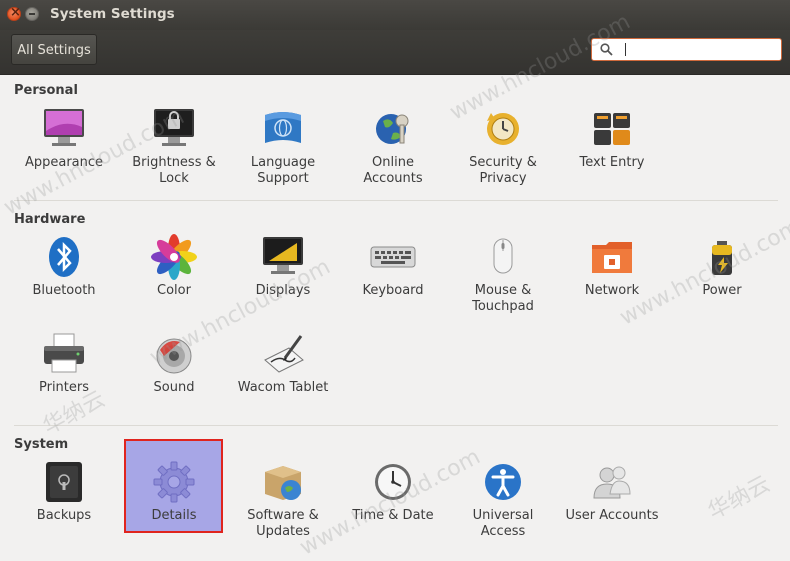  I want to click on item-text-entry: Text Entry, so click(612, 138).